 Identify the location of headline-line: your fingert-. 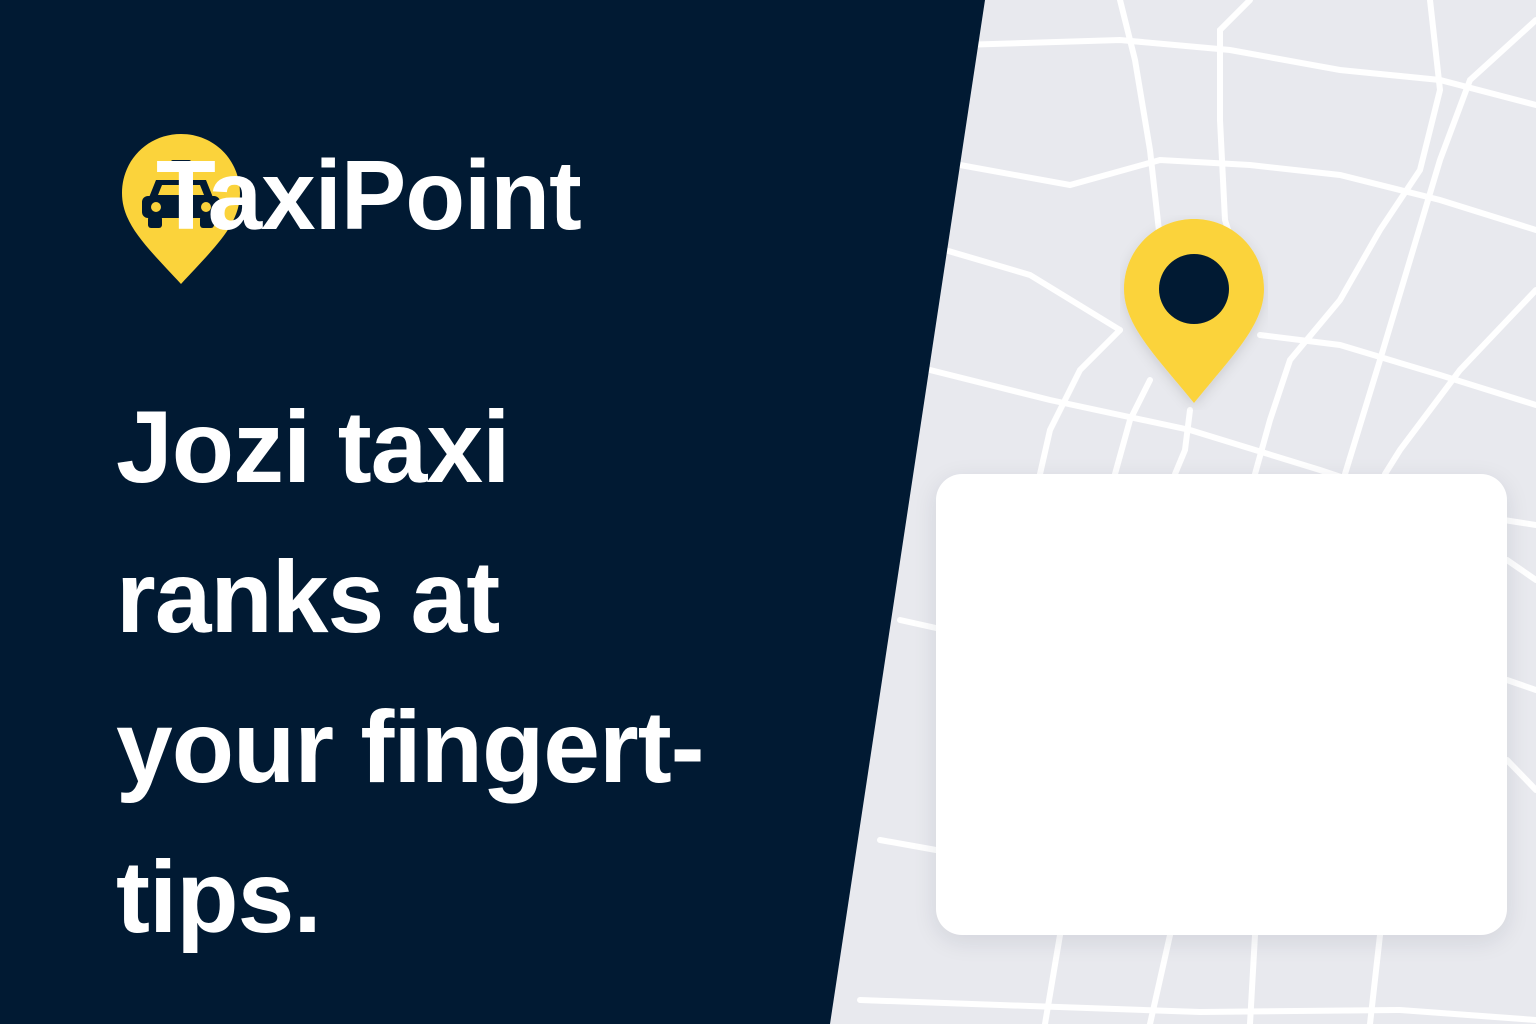
(410, 747).